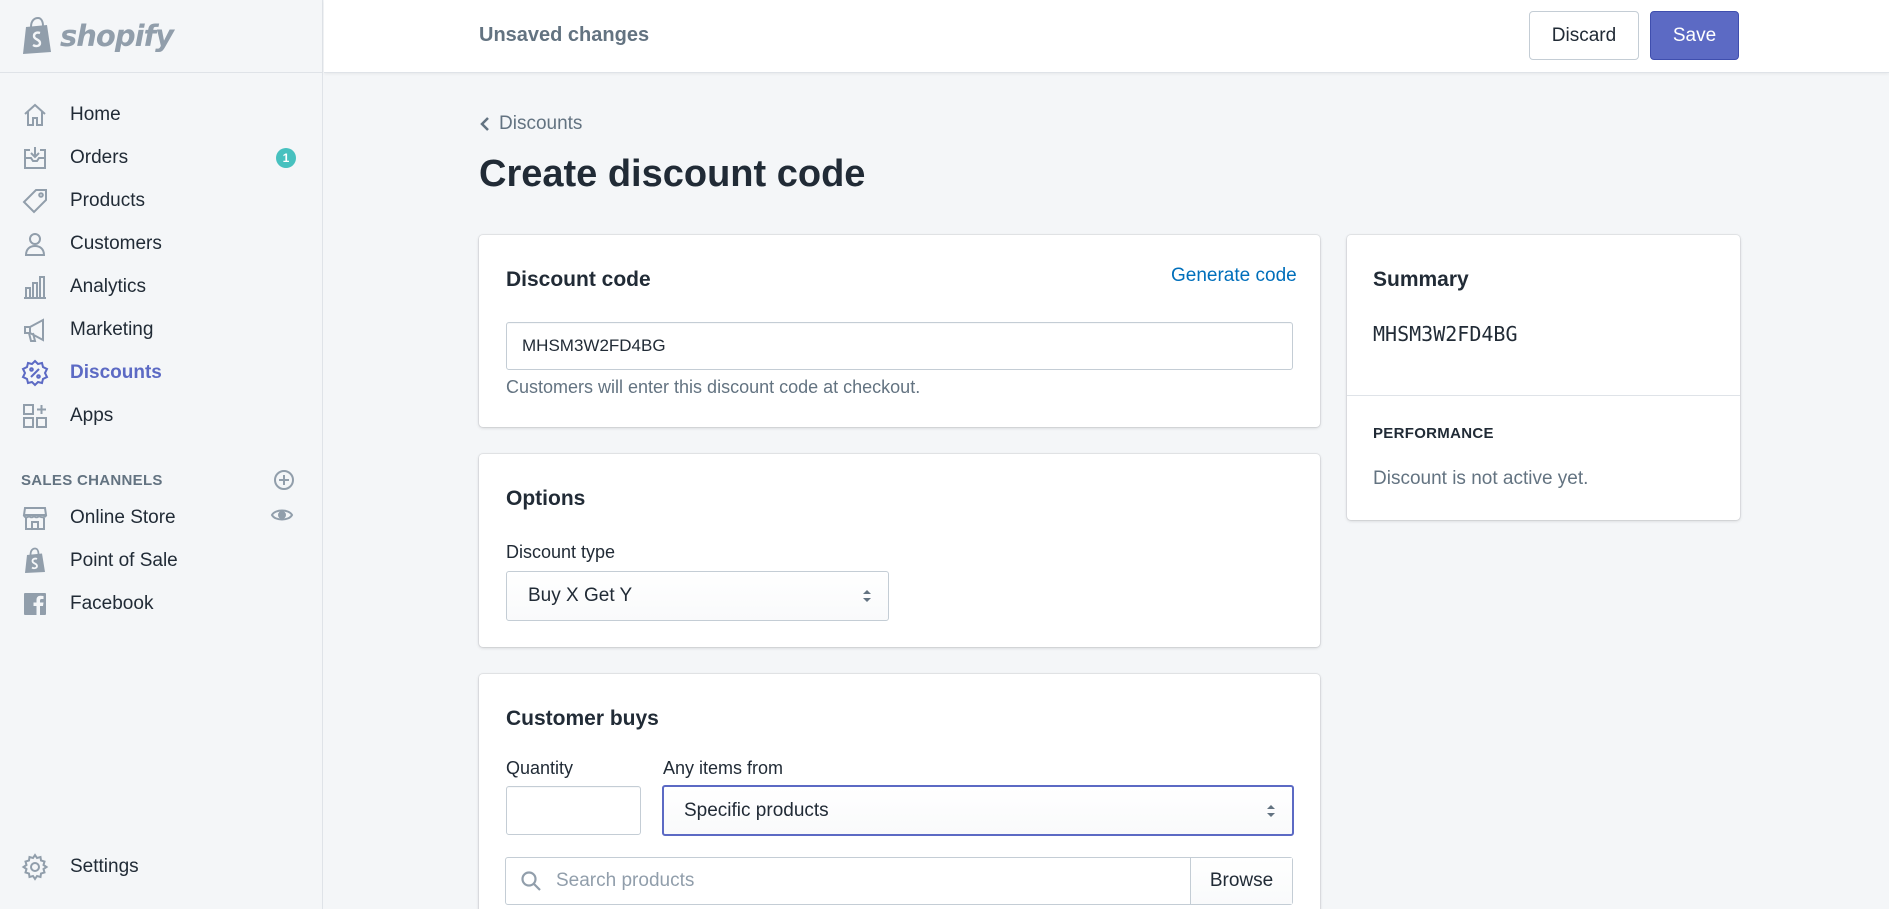 The height and width of the screenshot is (909, 1889). Describe the element at coordinates (116, 372) in the screenshot. I see `sidebar-item-label: Discounts` at that location.